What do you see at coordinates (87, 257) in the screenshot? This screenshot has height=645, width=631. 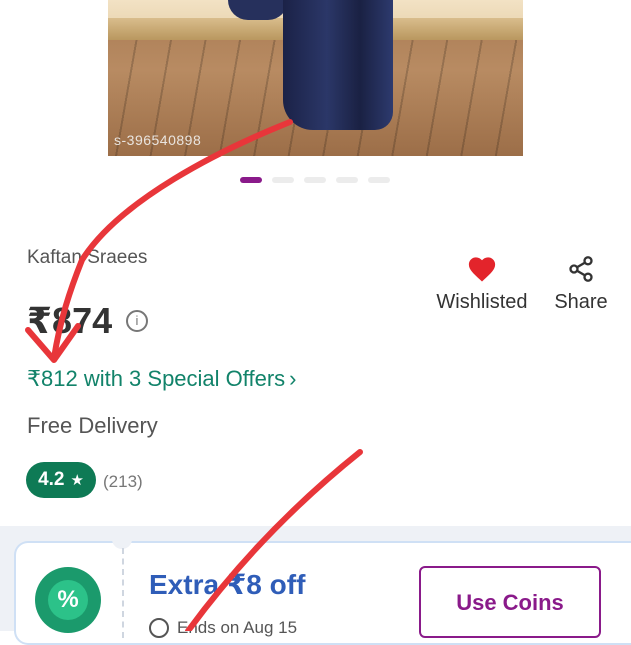 I see `product-name: Kaftan Sraees` at bounding box center [87, 257].